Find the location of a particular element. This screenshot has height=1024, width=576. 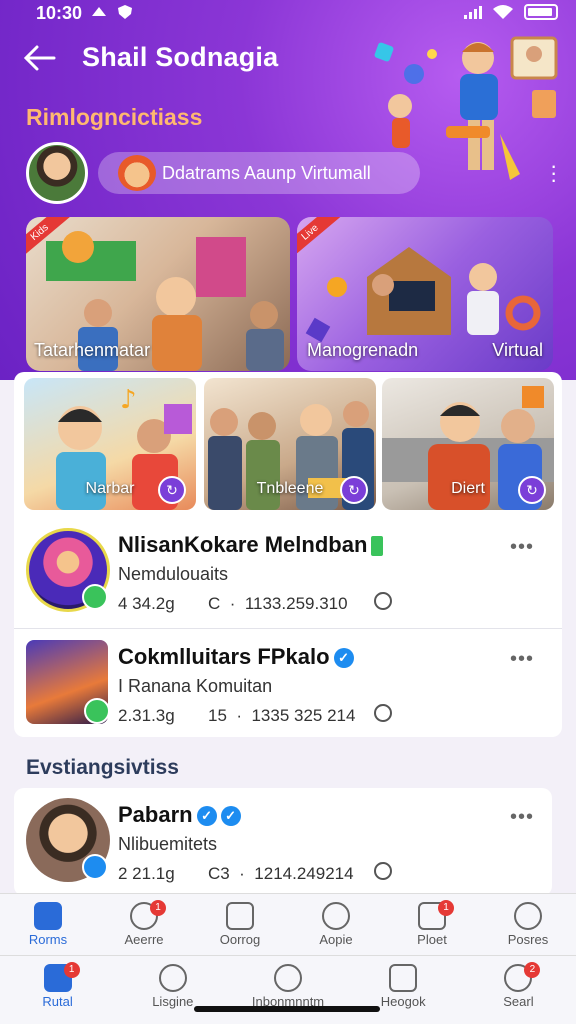

status-time: 10:30 is located at coordinates (59, 13).